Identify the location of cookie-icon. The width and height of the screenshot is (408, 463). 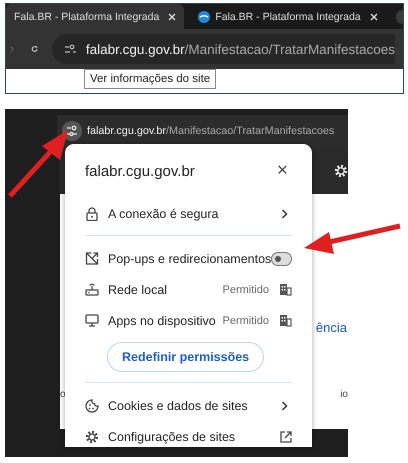
(92, 405).